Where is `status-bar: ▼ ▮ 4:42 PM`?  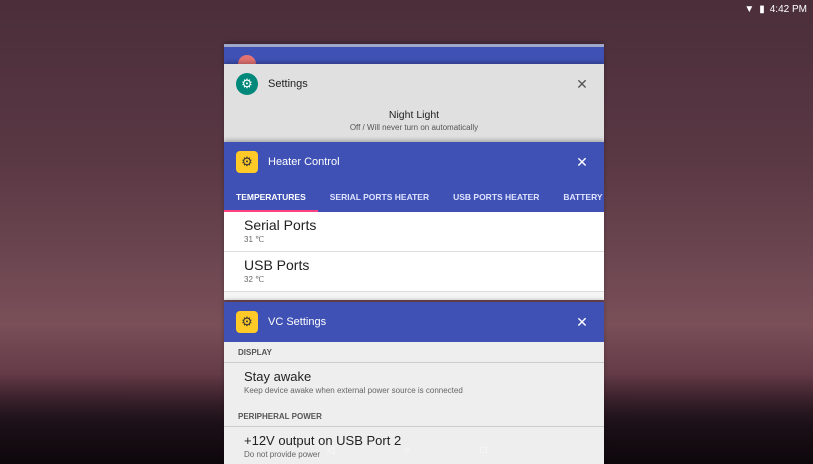 status-bar: ▼ ▮ 4:42 PM is located at coordinates (753, 9).